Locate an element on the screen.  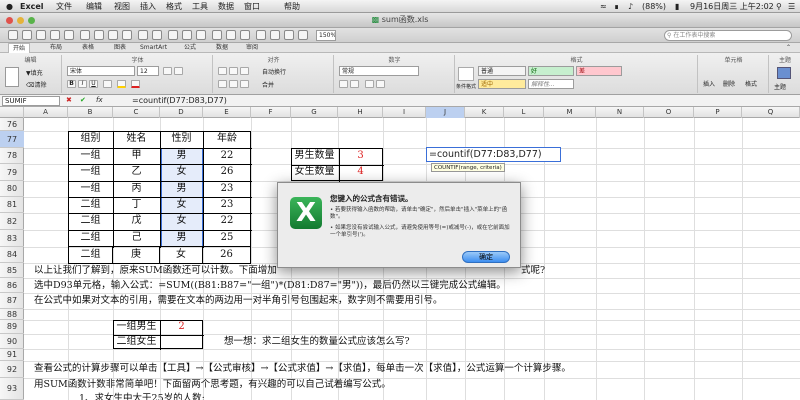
table-cell: 26 is located at coordinates (227, 172).